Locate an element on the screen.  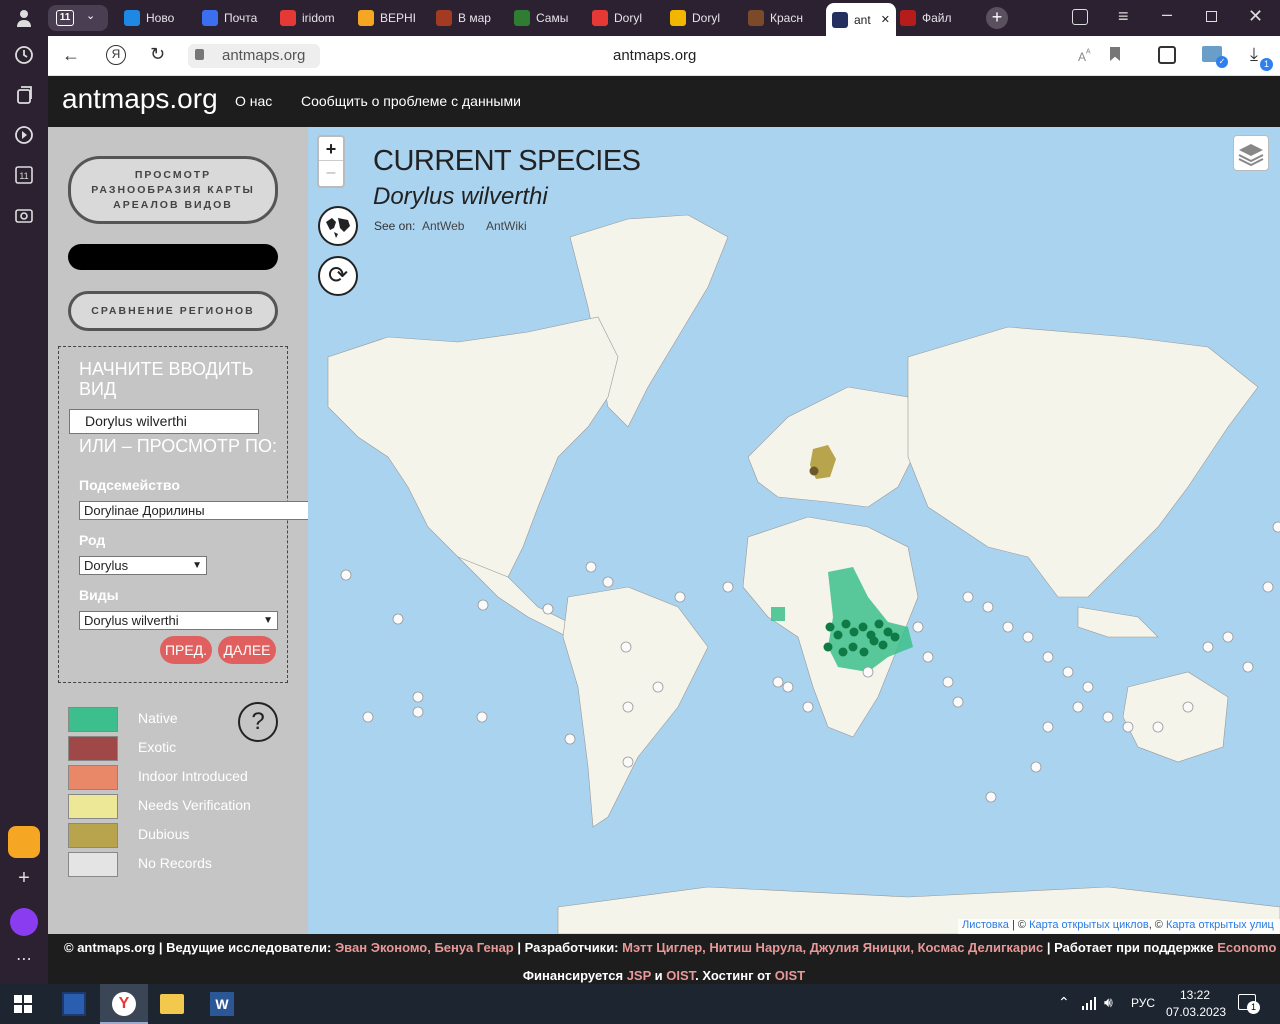
video-icon is located at coordinates (24, 136).